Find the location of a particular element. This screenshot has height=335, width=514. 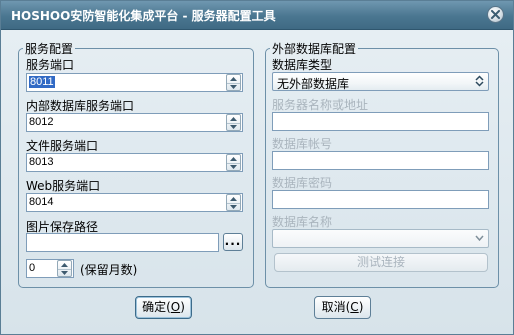

web-port-spin is located at coordinates (233, 202).